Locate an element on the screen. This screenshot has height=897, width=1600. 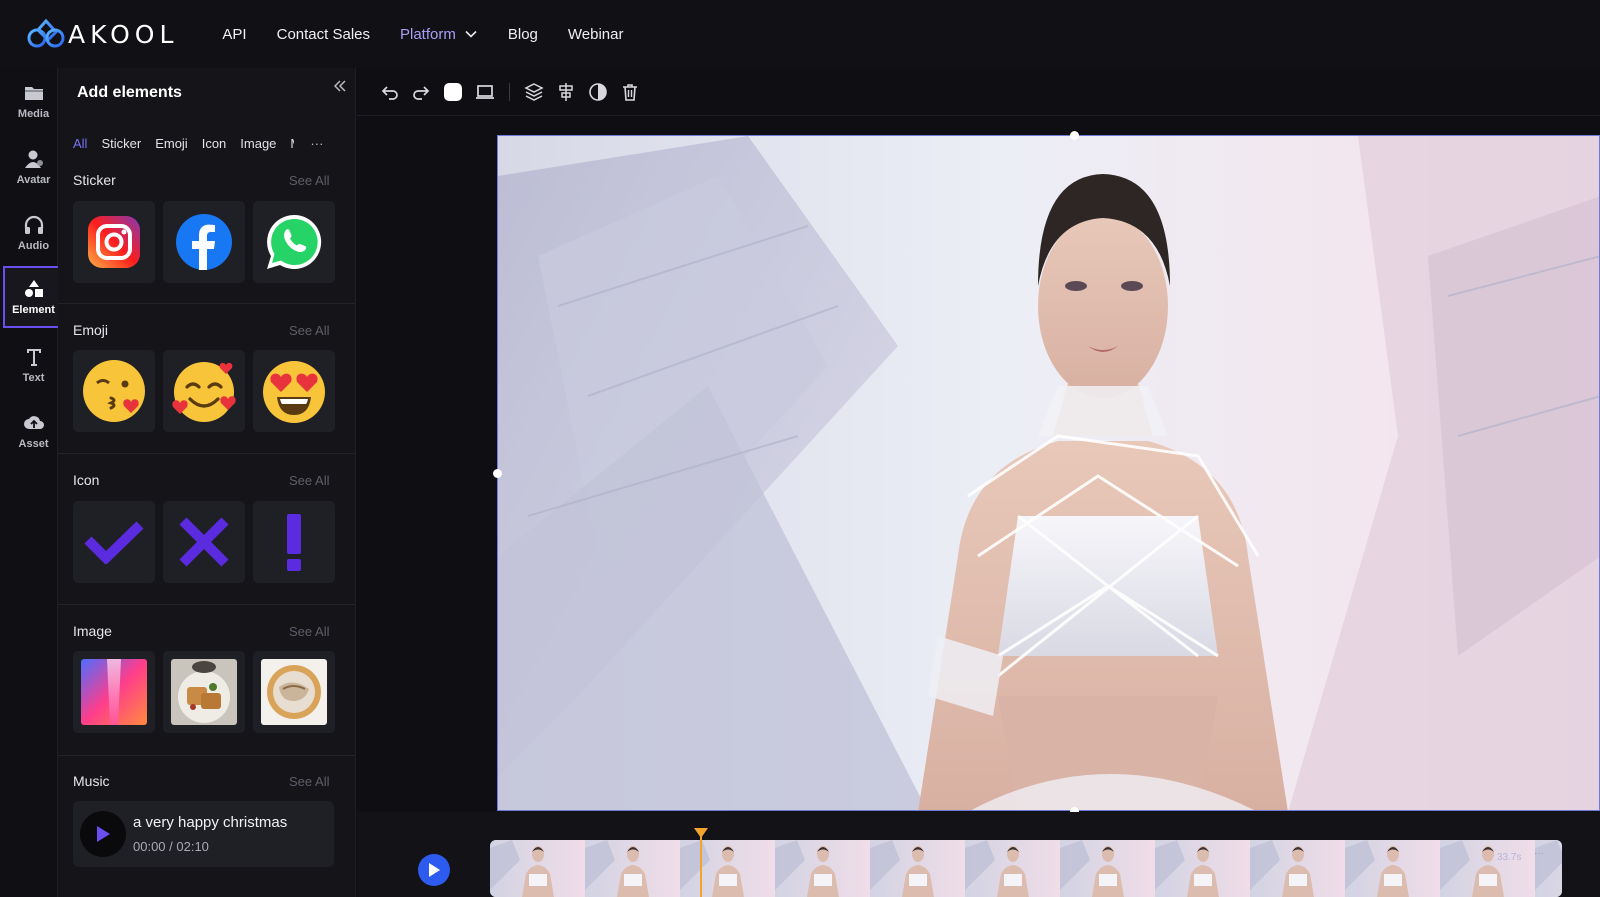
timeline-clip is located at coordinates (1026, 868).